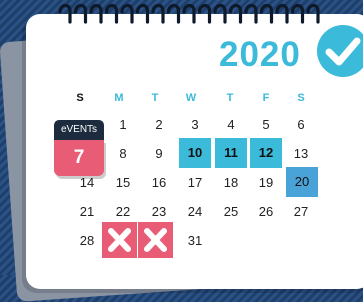 This screenshot has height=302, width=363. What do you see at coordinates (266, 183) in the screenshot?
I see `day-19: 19` at bounding box center [266, 183].